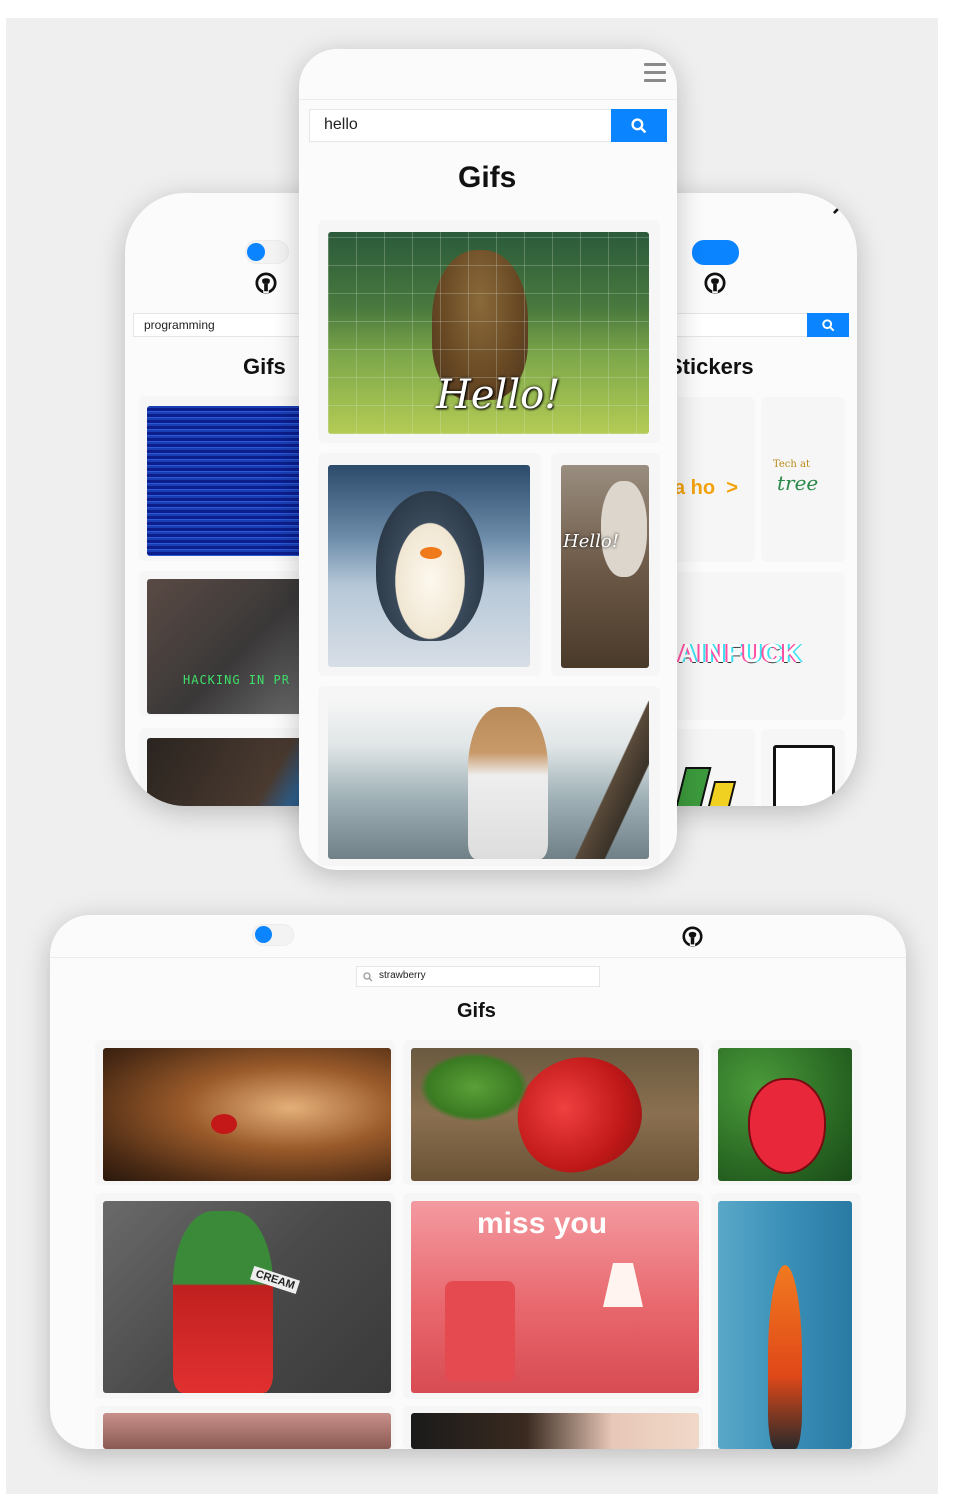 This screenshot has height=1503, width=958. I want to click on close-icon: ×, so click(839, 209).